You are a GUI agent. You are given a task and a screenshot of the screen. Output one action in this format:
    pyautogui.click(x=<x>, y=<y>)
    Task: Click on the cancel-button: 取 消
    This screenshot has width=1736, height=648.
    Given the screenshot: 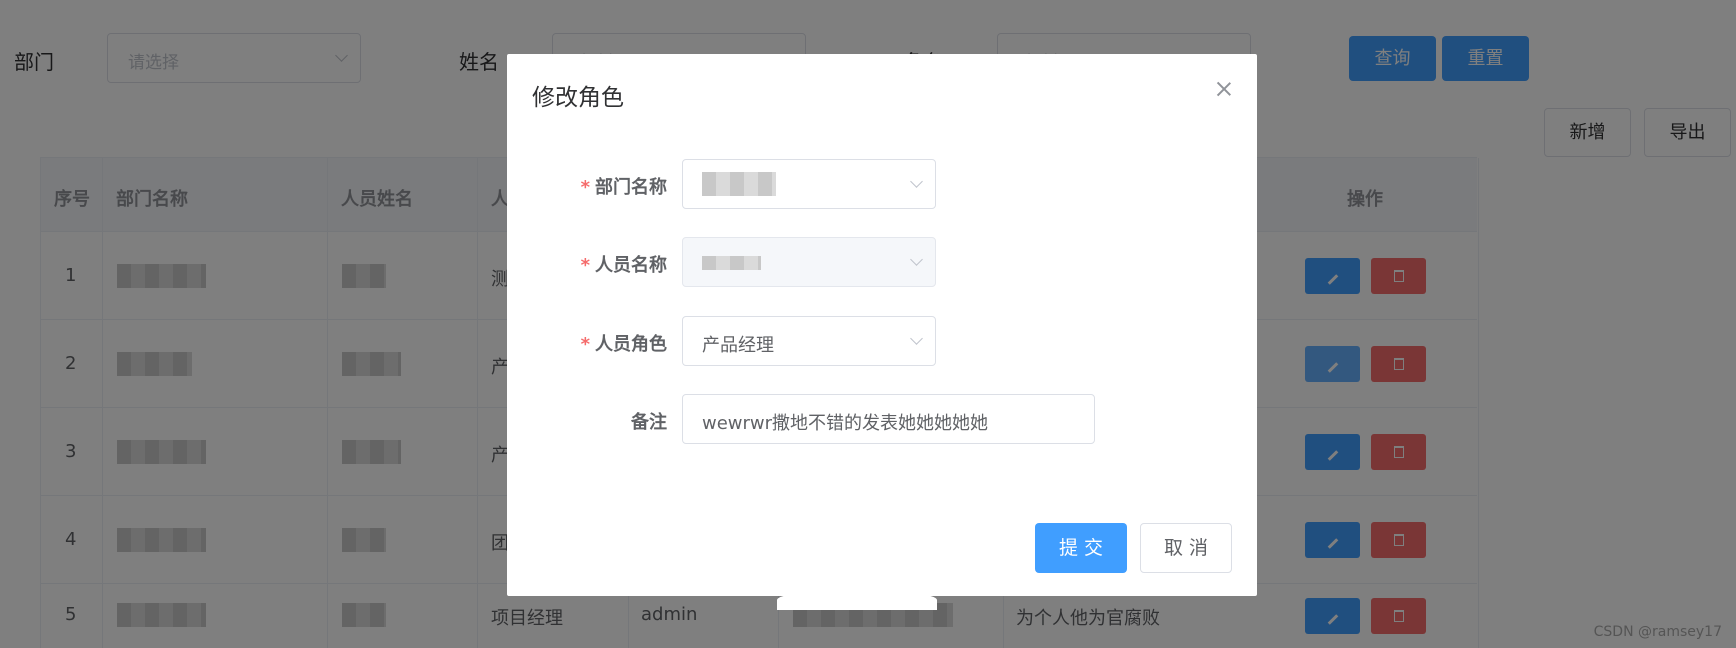 What is the action you would take?
    pyautogui.click(x=1186, y=548)
    